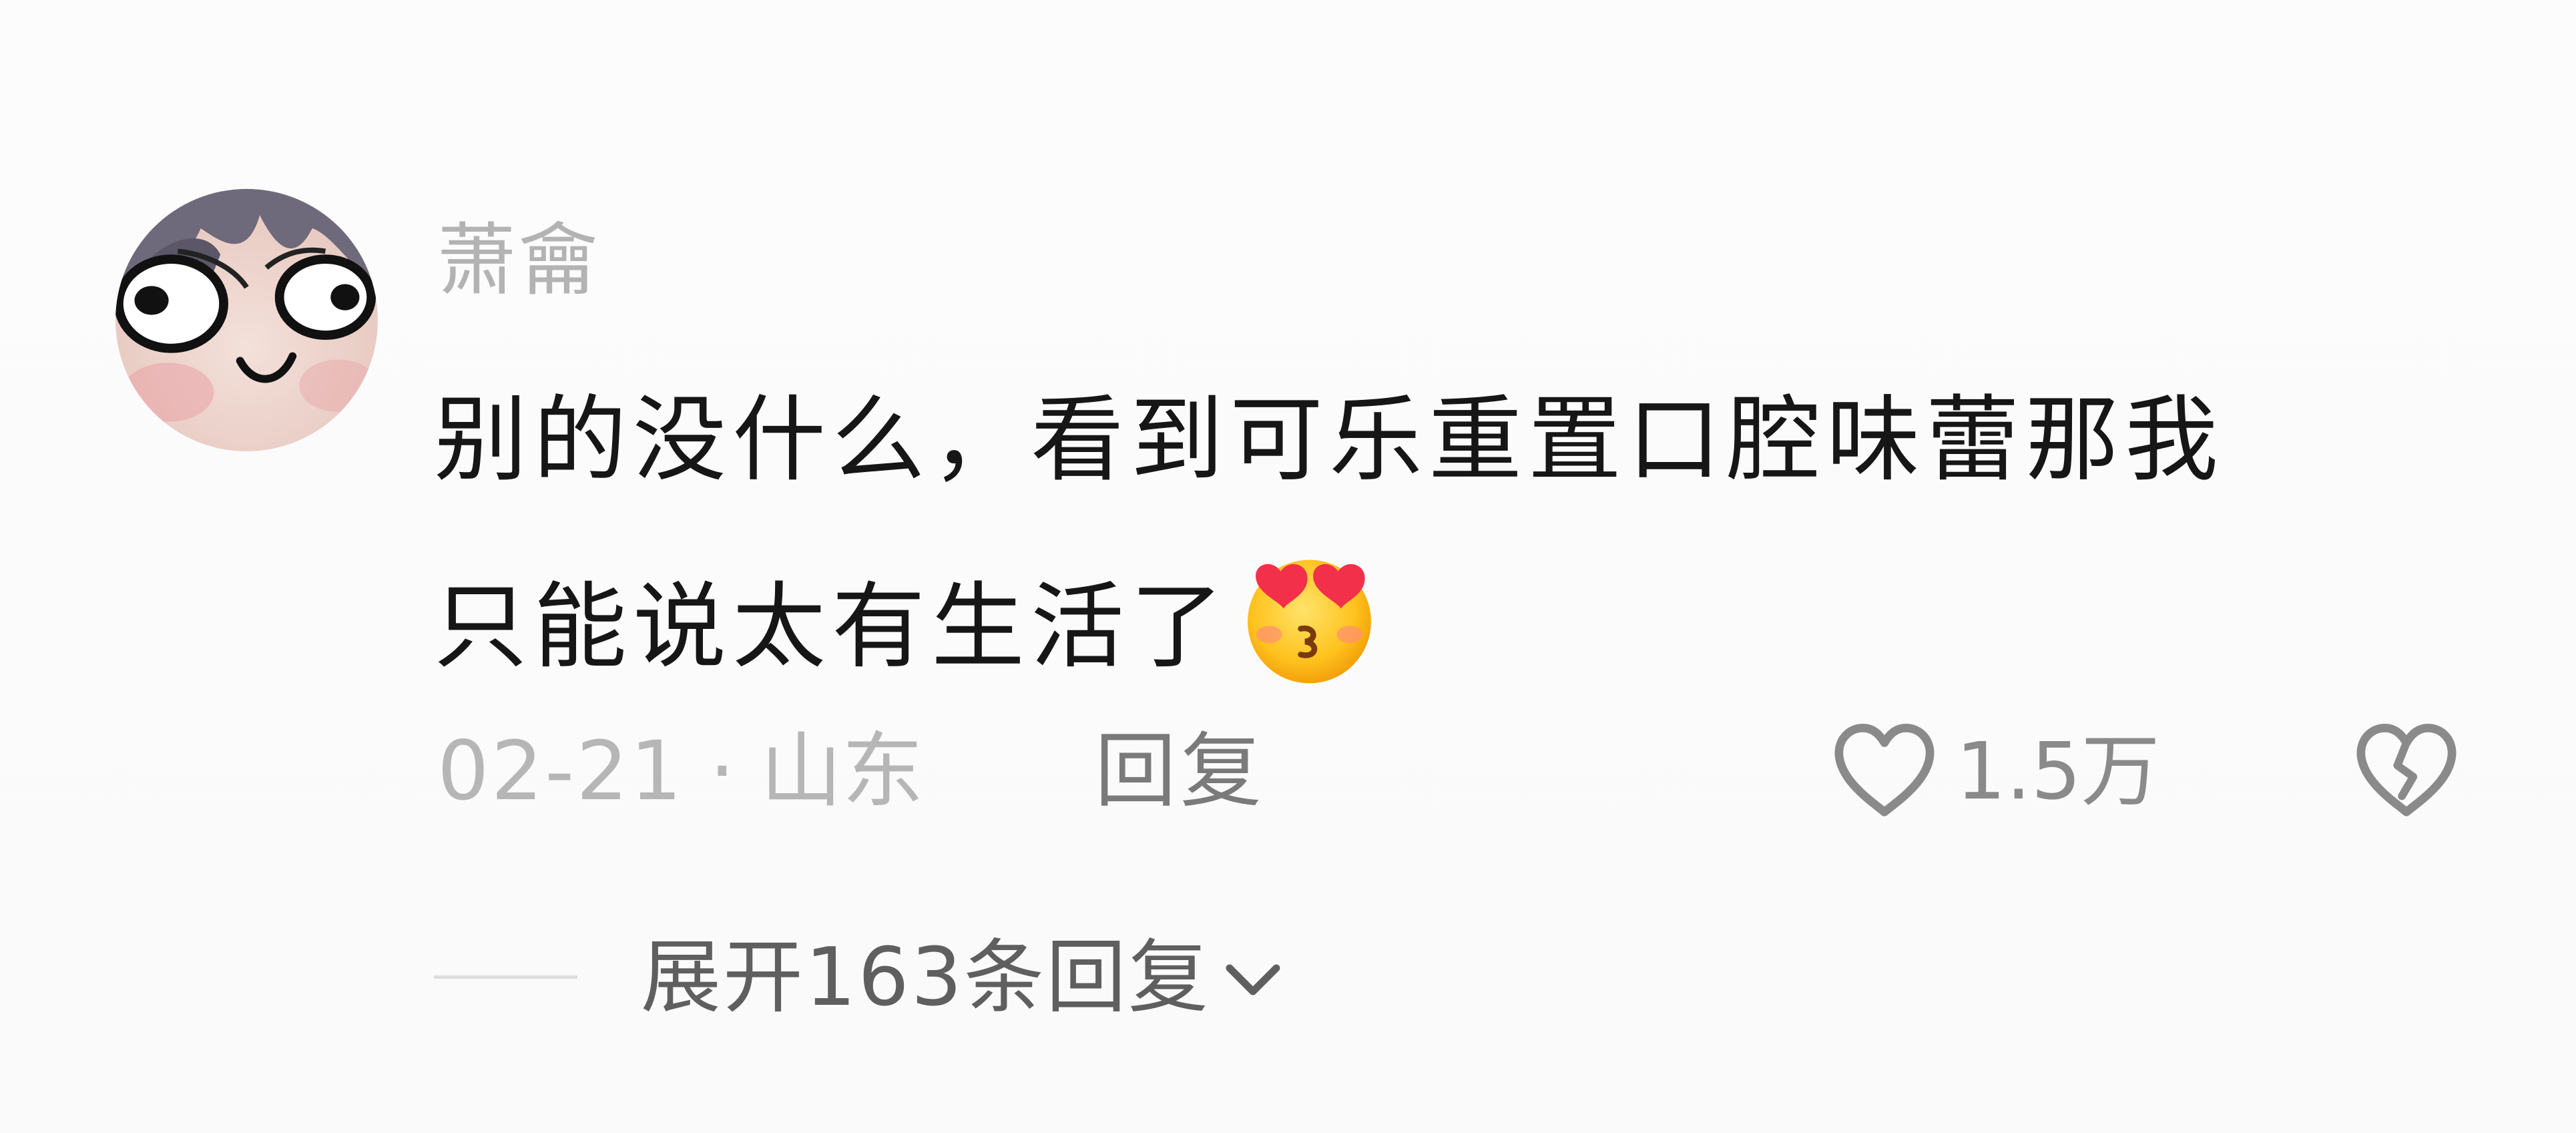 Image resolution: width=2576 pixels, height=1133 pixels. I want to click on expand-replies-label: 展开163条回复, so click(926, 977).